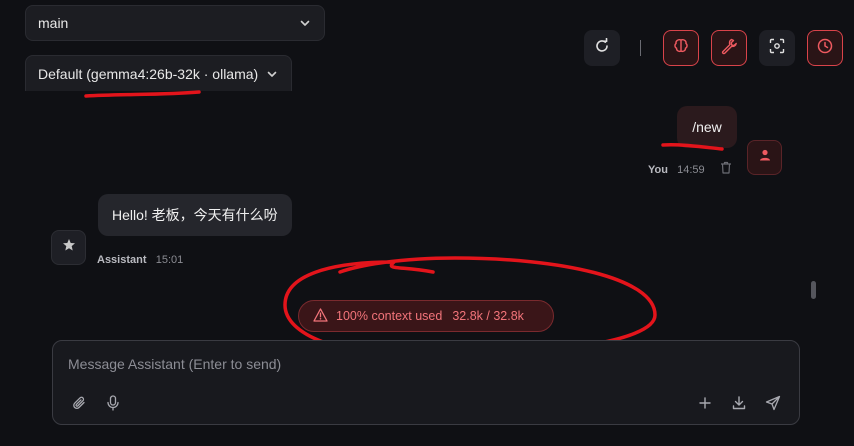  Describe the element at coordinates (813, 290) in the screenshot. I see `scrollbar-thumb` at that location.